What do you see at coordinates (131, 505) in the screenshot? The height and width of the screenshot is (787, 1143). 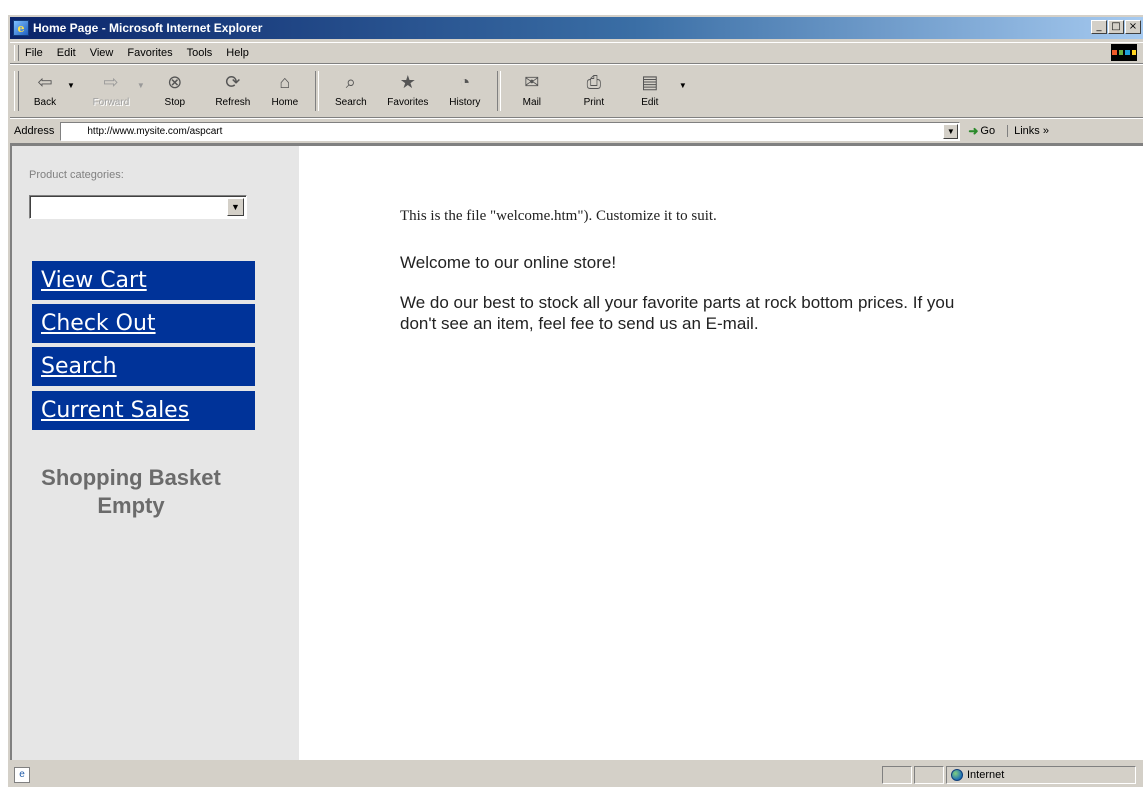 I see `basket-state: Empty` at bounding box center [131, 505].